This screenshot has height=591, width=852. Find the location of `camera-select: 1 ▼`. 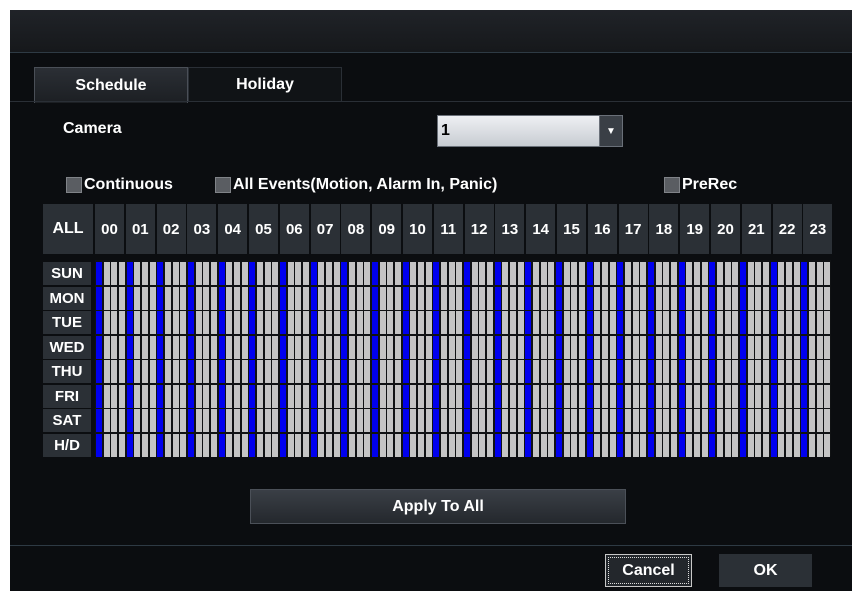

camera-select: 1 ▼ is located at coordinates (530, 131).